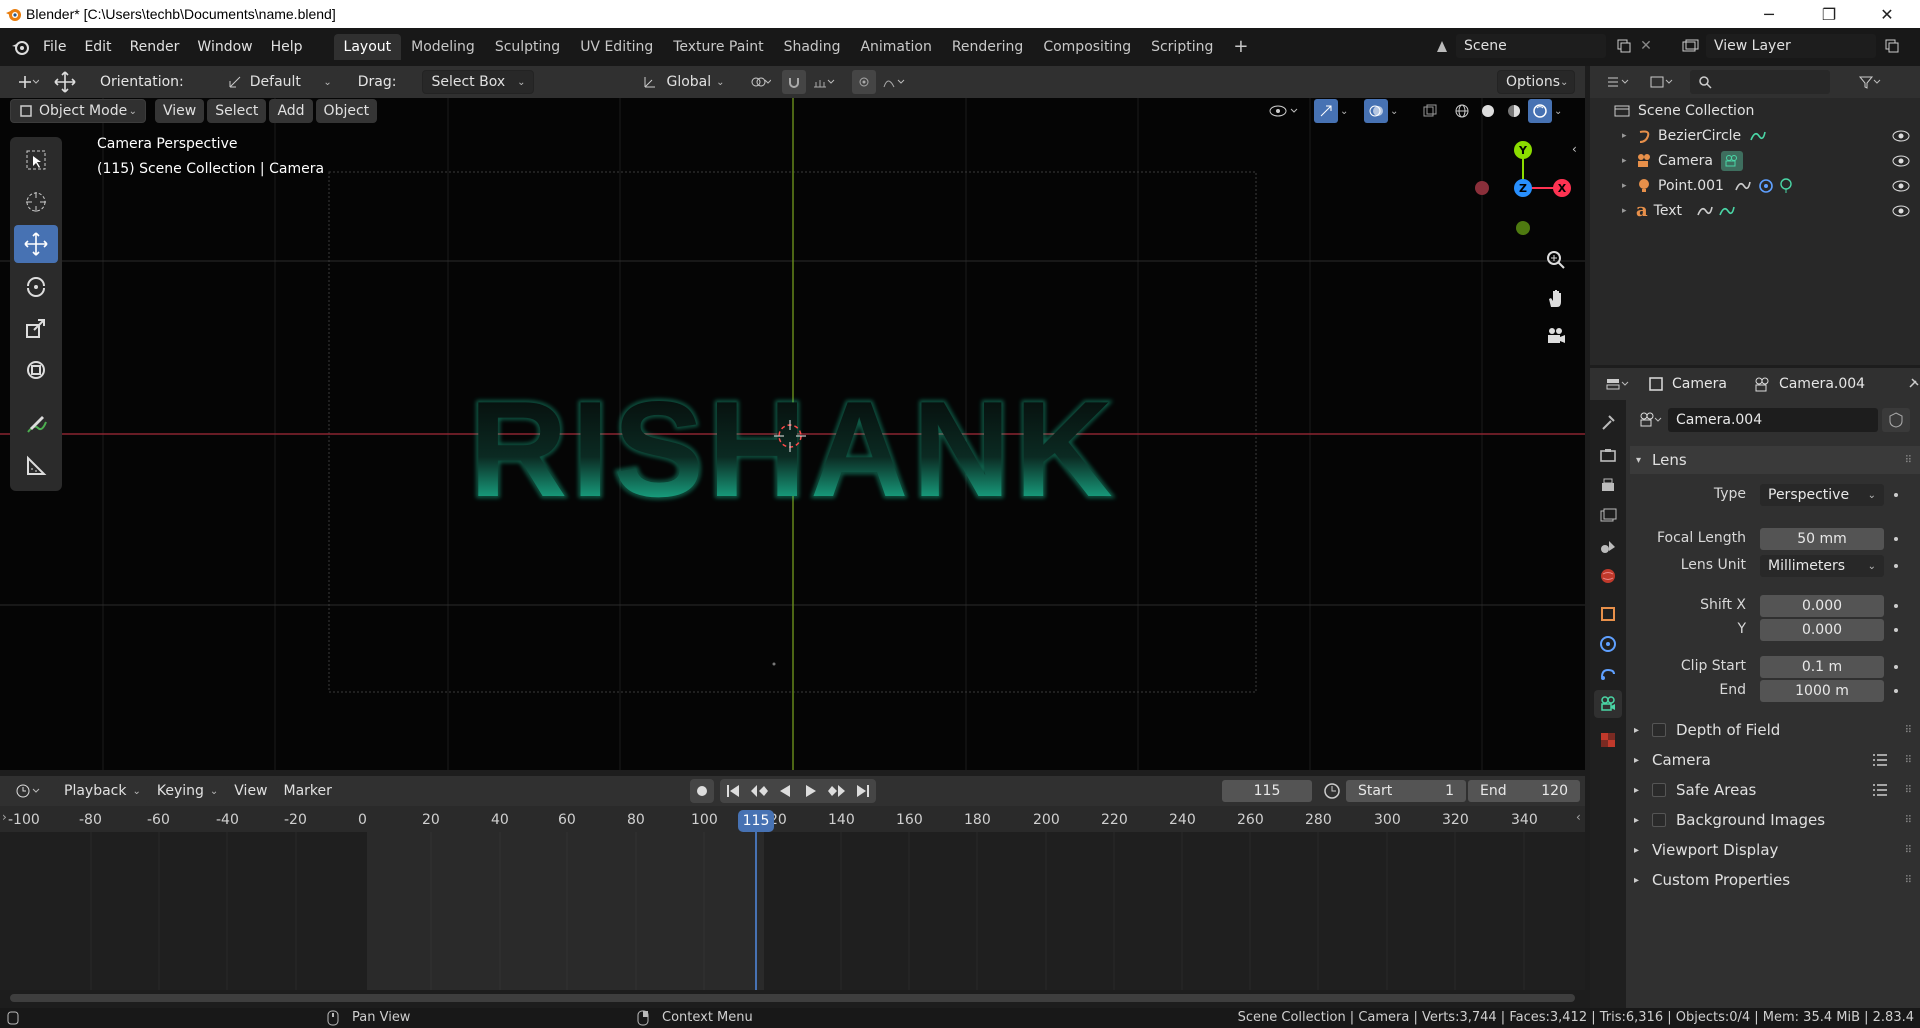 The width and height of the screenshot is (1920, 1028). I want to click on outliner-item-camera: ▸ Camera, so click(1755, 160).